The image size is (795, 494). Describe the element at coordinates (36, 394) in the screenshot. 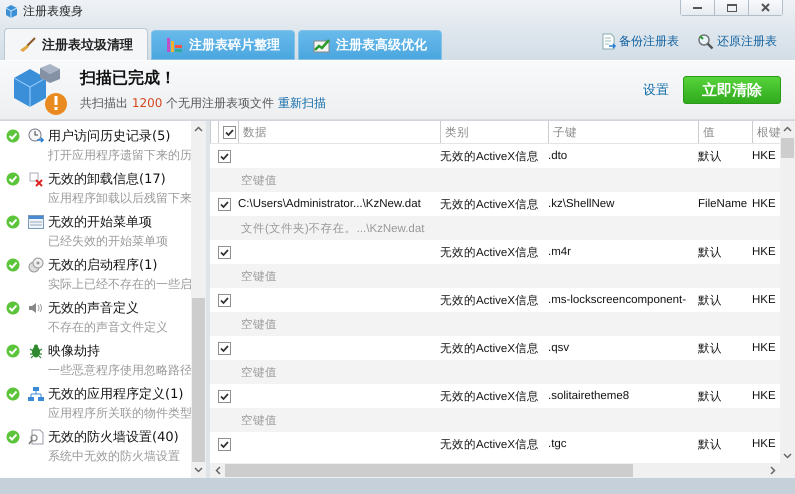

I see `network-icon` at that location.